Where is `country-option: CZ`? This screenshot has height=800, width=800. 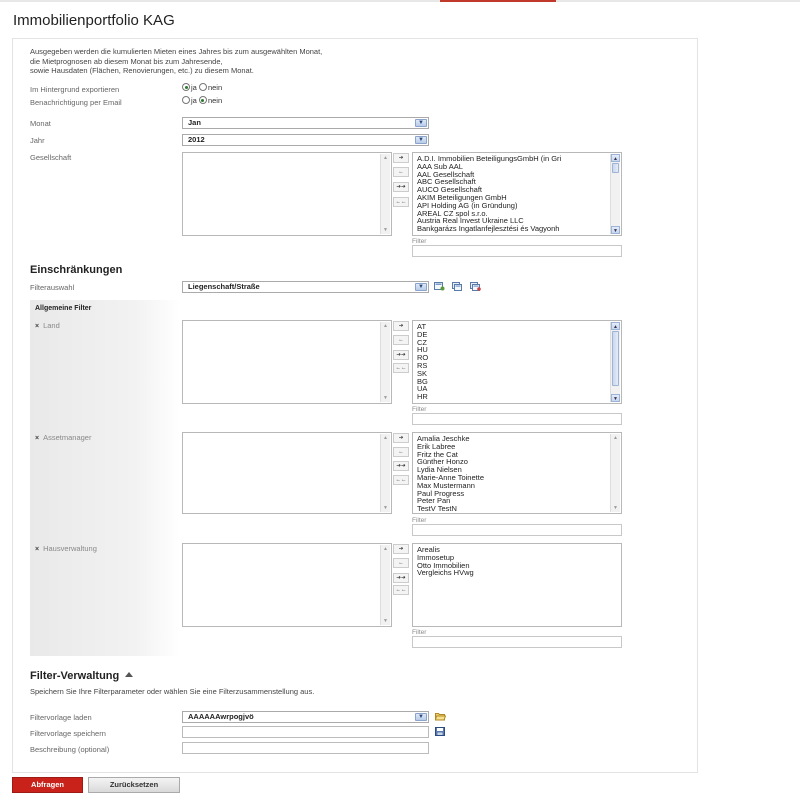 country-option: CZ is located at coordinates (517, 342).